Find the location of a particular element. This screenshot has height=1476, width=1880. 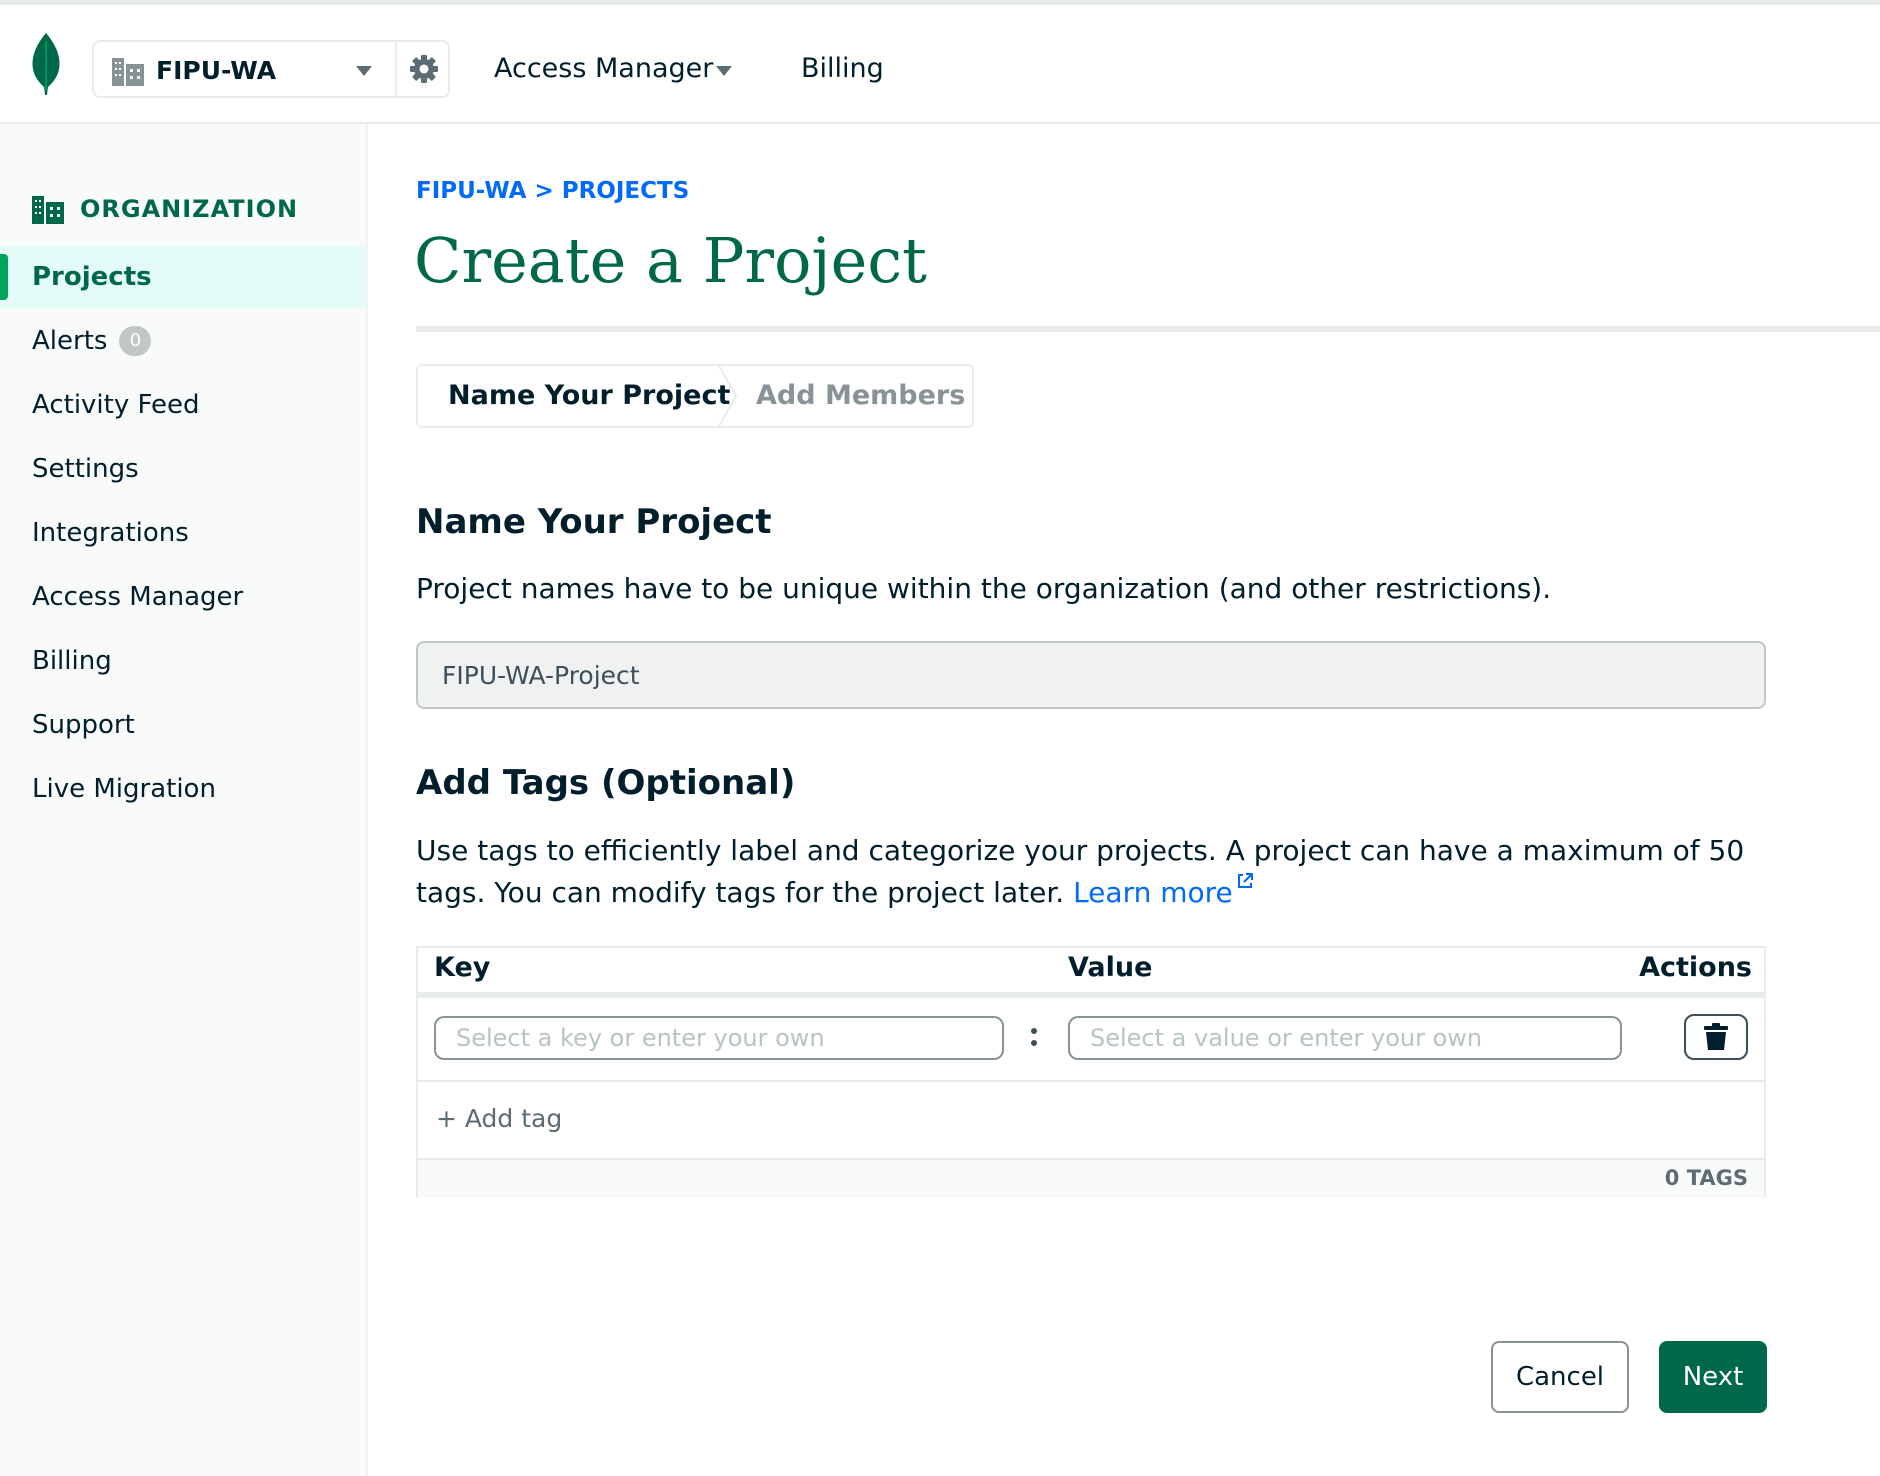

organization-switcher: FIPU-WA is located at coordinates (271, 69).